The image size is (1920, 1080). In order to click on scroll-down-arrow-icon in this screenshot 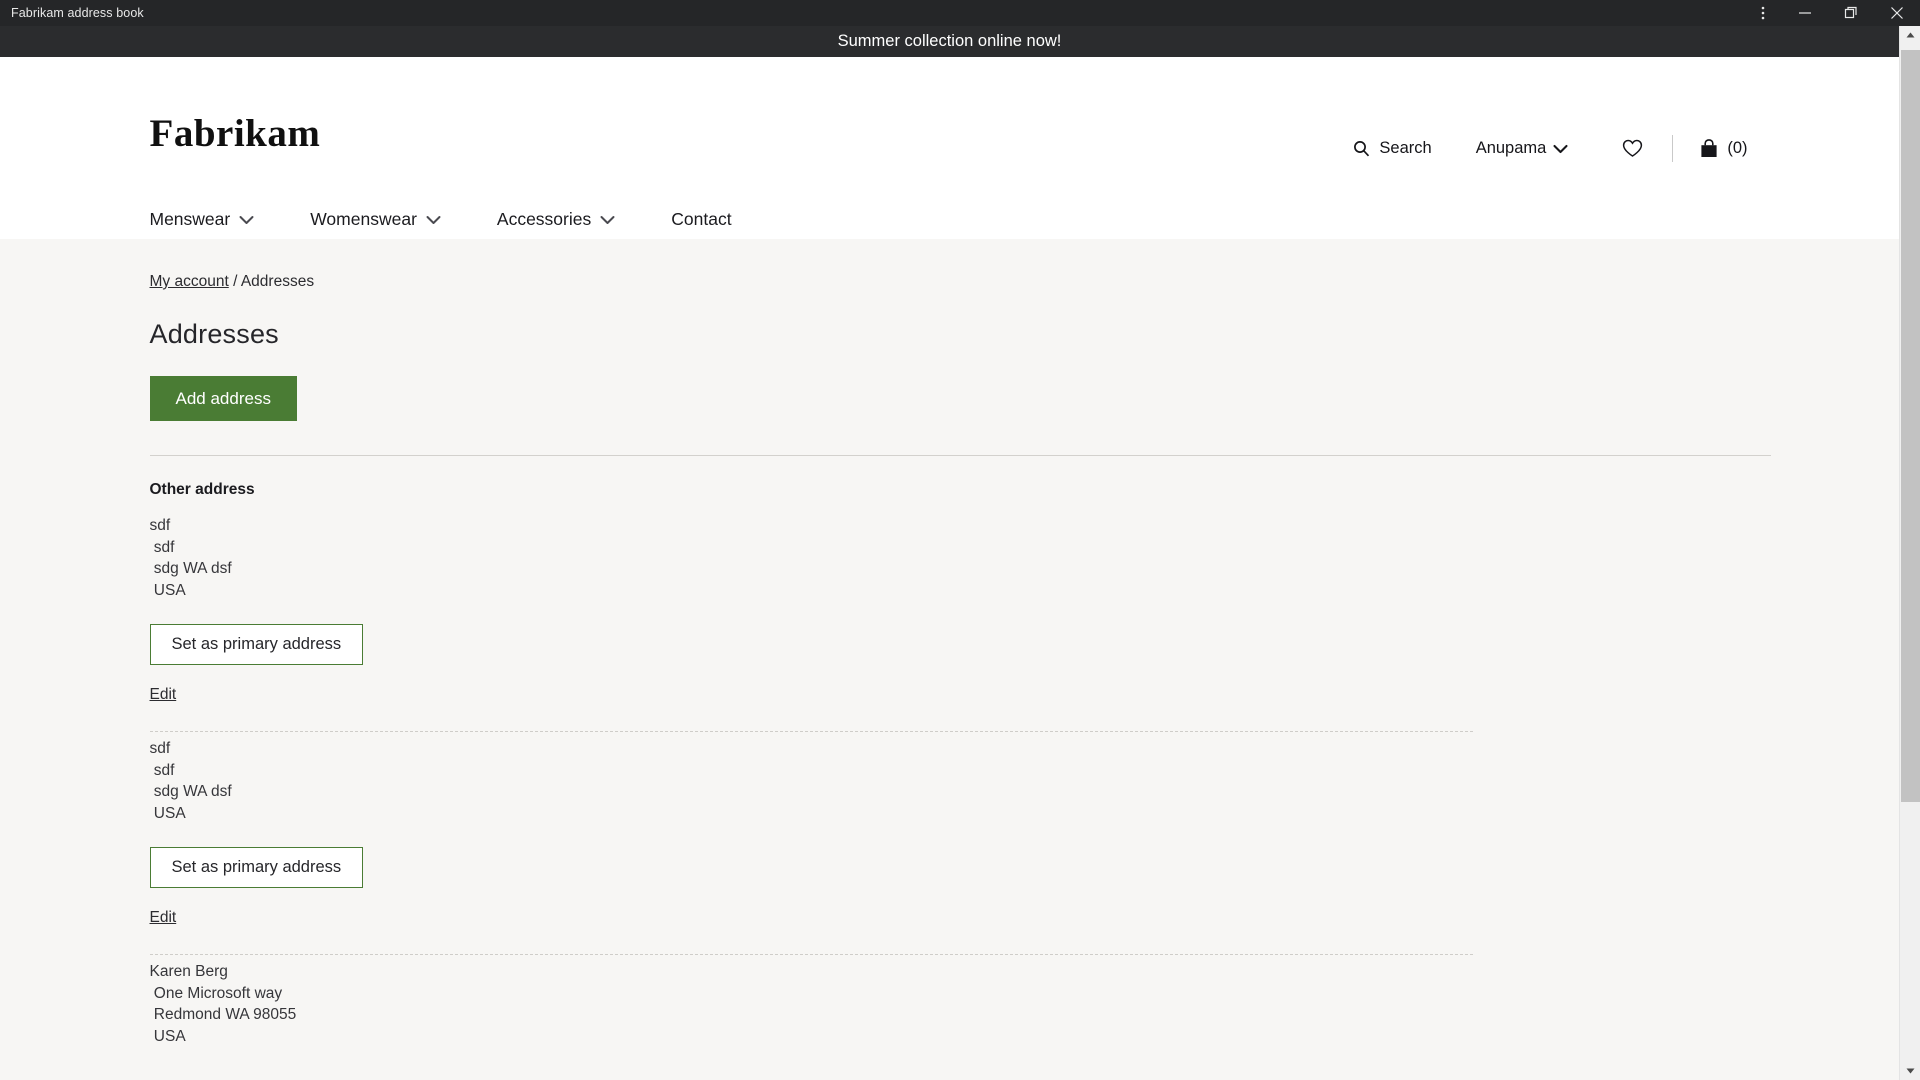, I will do `click(1910, 1071)`.